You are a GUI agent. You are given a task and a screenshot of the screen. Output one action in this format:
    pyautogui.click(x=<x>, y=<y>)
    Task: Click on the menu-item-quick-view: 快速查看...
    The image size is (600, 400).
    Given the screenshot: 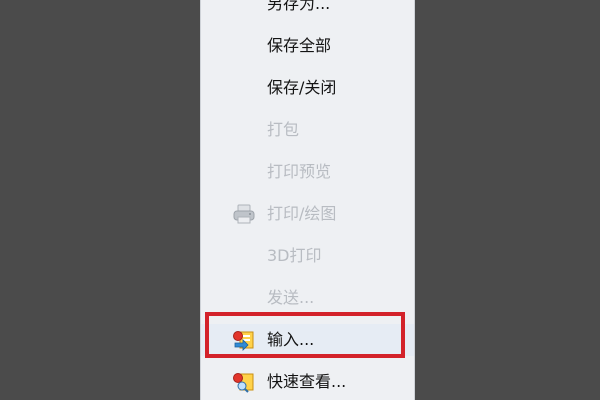 What is the action you would take?
    pyautogui.click(x=307, y=382)
    